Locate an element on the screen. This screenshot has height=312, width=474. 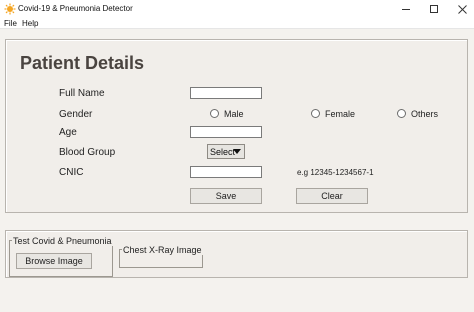
close-icon is located at coordinates (462, 9).